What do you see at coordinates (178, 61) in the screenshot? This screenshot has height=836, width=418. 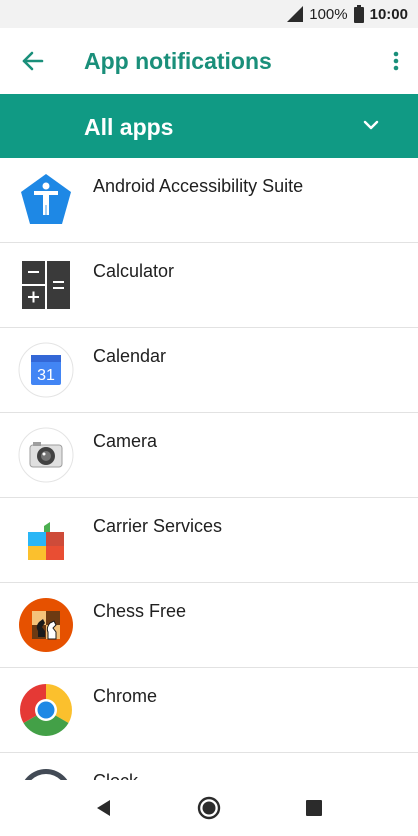 I see `page-title: App notifications` at bounding box center [178, 61].